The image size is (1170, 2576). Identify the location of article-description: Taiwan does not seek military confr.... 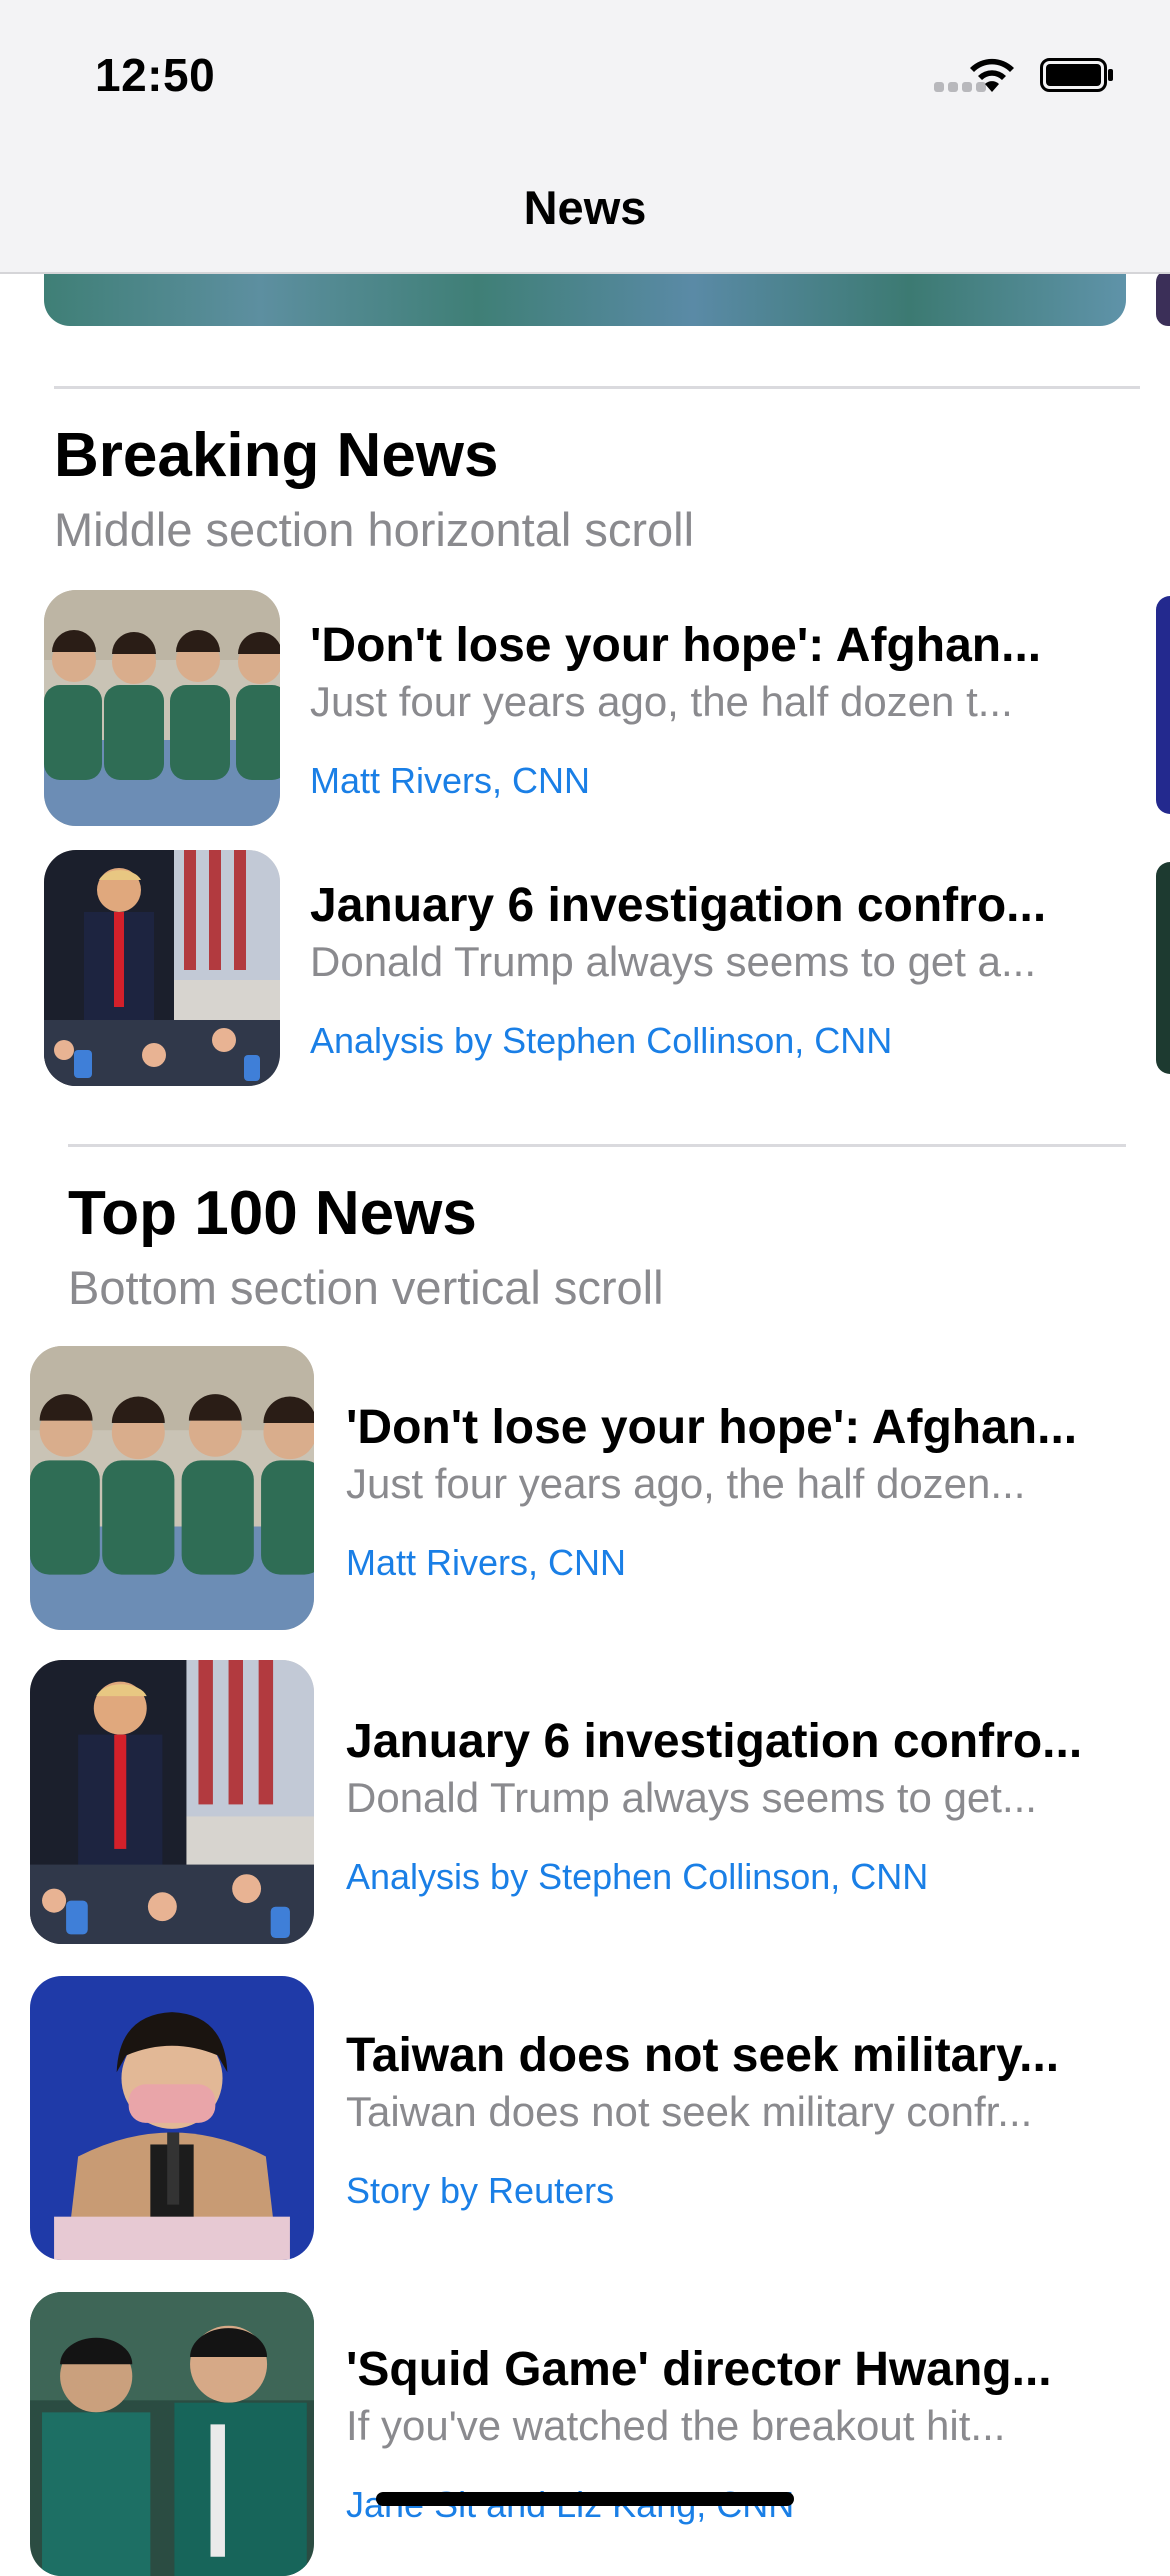
(689, 2111).